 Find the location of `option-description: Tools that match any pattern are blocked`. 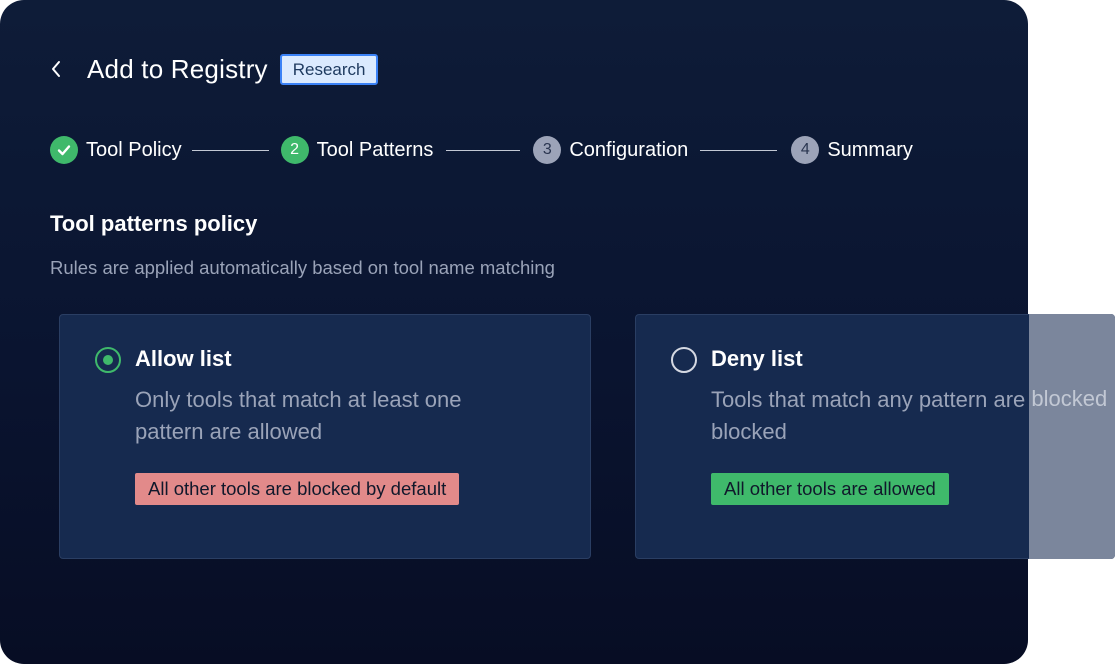

option-description: Tools that match any pattern are blocked is located at coordinates (868, 415).